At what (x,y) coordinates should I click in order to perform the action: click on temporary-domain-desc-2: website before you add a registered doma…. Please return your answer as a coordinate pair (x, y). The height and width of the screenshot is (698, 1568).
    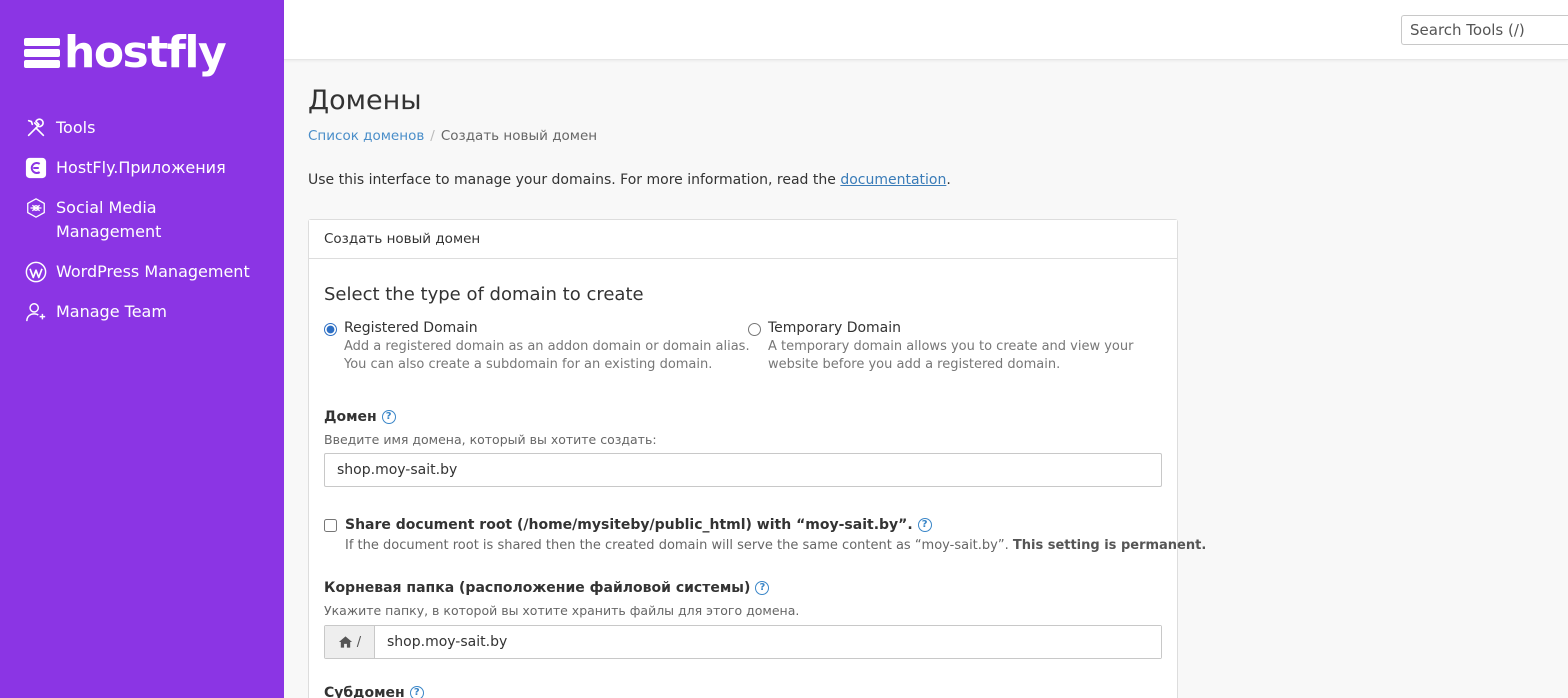
    Looking at the image, I should click on (914, 364).